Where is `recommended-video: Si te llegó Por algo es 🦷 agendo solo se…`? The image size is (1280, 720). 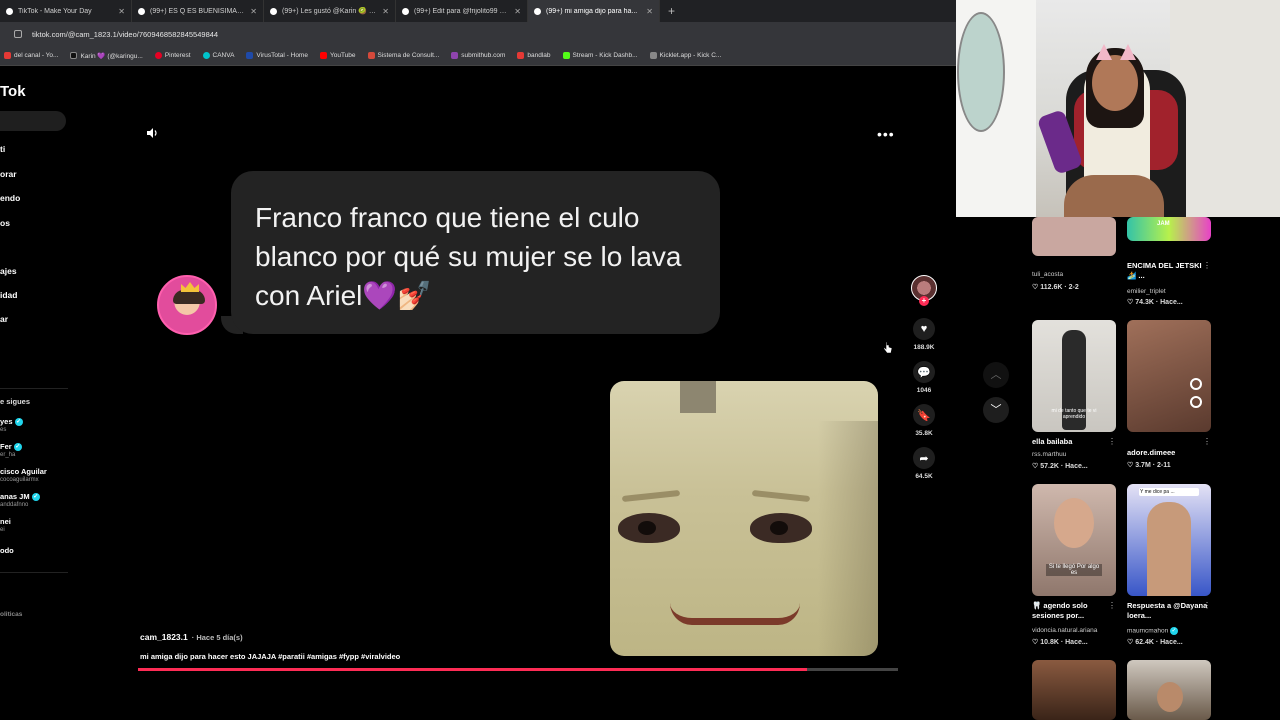
recommended-video: Si te llegó Por algo es 🦷 agendo solo se… is located at coordinates (1074, 565).